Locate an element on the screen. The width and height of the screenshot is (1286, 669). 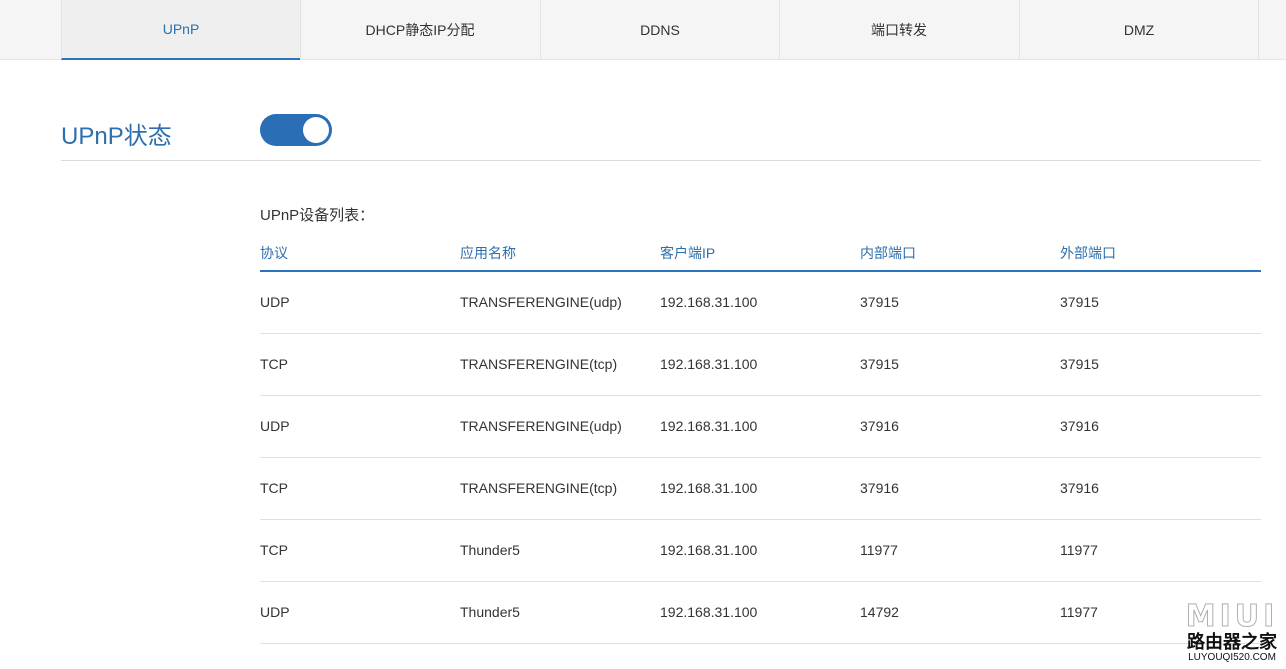
tab-ddns: DDNS is located at coordinates (659, 29).